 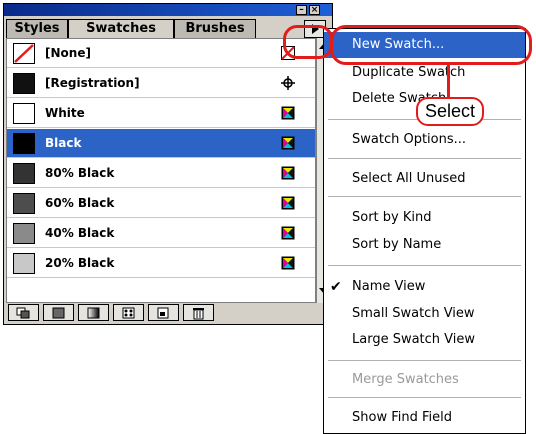 I want to click on annotation-highlight-menu-button, so click(x=308, y=42).